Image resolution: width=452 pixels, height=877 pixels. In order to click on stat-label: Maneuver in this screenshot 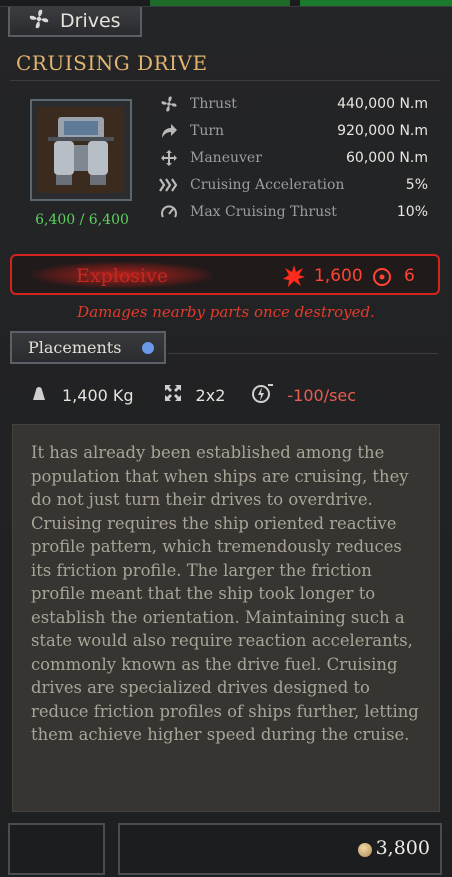, I will do `click(226, 158)`.